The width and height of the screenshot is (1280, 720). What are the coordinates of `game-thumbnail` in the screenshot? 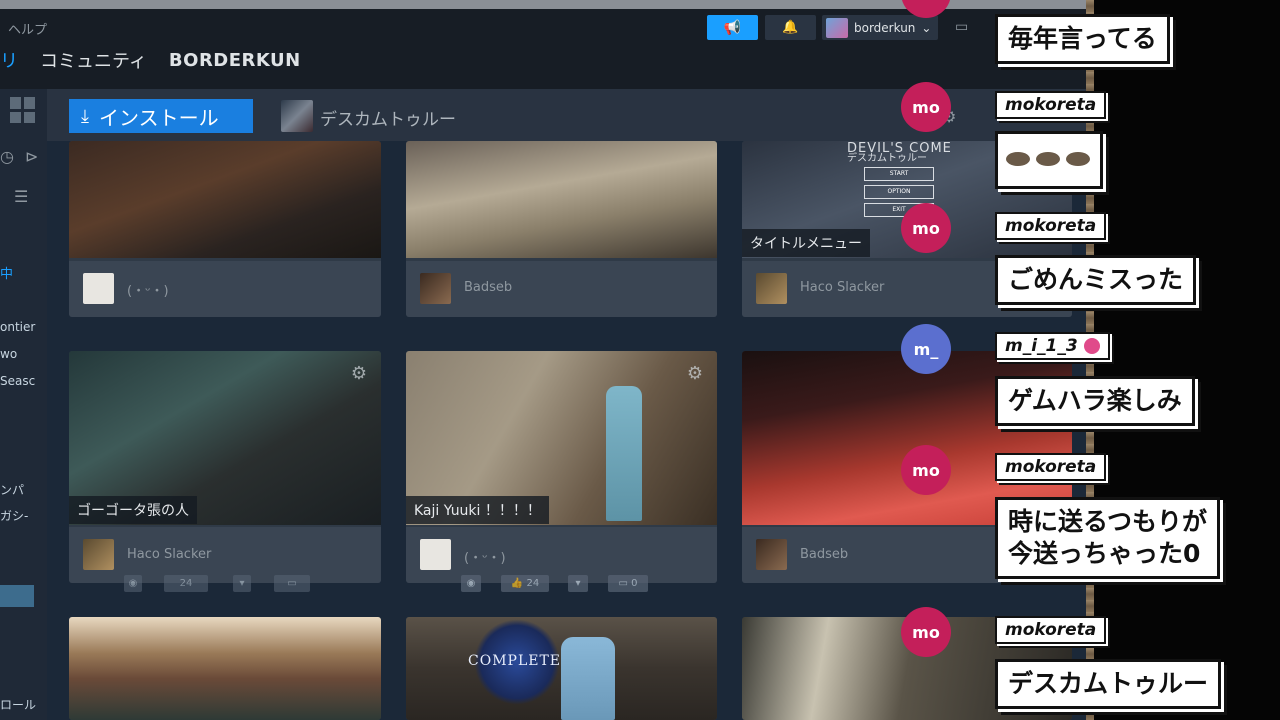 It's located at (297, 116).